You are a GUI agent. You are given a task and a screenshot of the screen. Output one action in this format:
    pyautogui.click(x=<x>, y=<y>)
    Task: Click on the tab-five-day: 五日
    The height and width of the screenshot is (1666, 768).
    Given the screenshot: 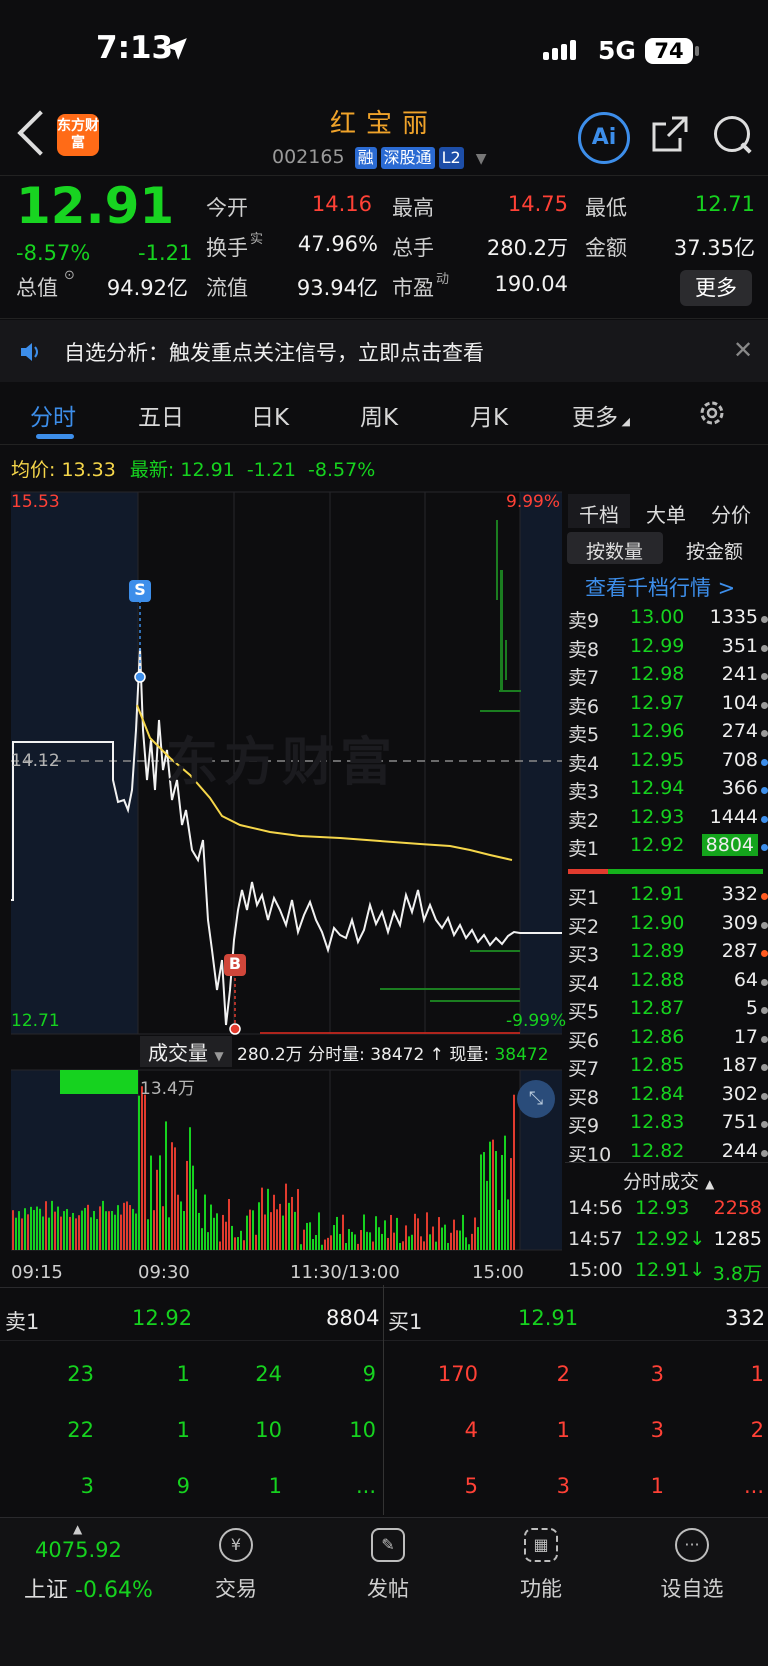 What is the action you would take?
    pyautogui.click(x=161, y=415)
    